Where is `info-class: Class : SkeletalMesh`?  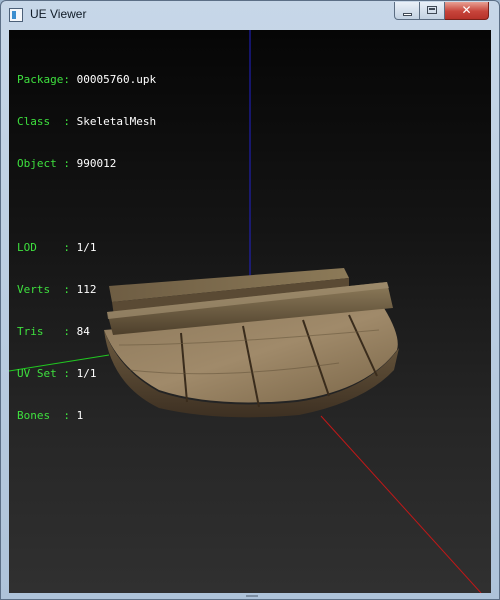
info-class: Class : SkeletalMesh is located at coordinates (87, 121).